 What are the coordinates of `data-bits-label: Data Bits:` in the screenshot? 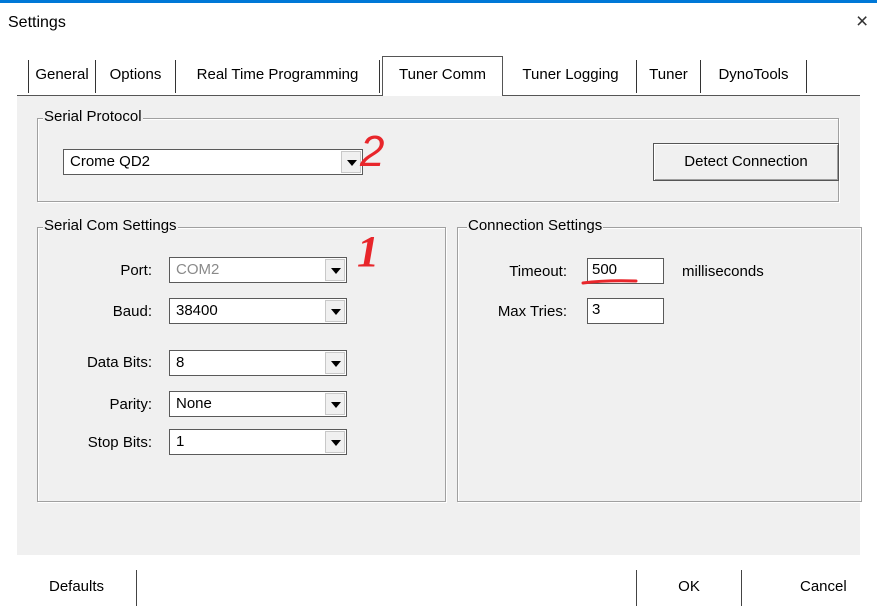 It's located at (119, 362).